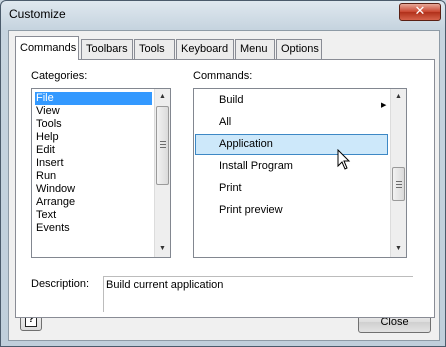 The image size is (446, 347). Describe the element at coordinates (95, 226) in the screenshot. I see `list-item: Events` at that location.